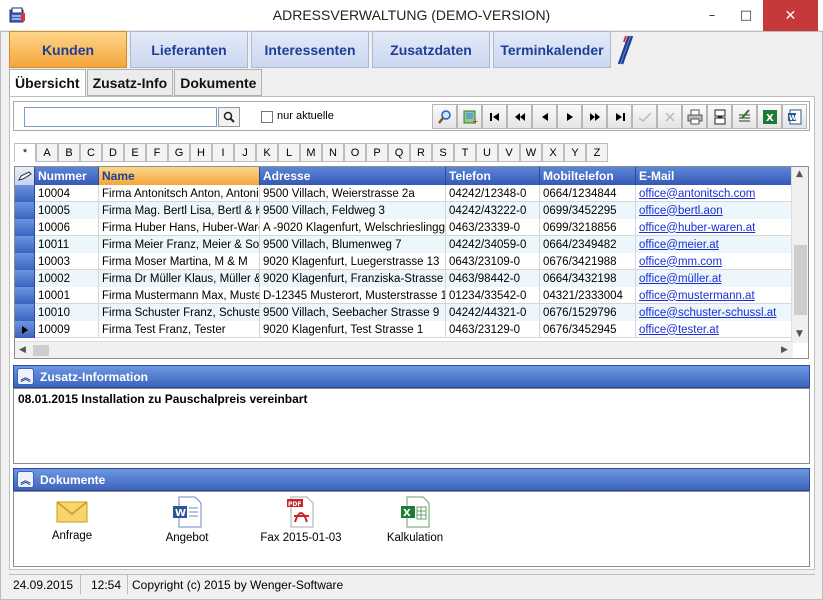 The width and height of the screenshot is (823, 600). What do you see at coordinates (189, 49) in the screenshot?
I see `tab-lieferanten: Lieferanten` at bounding box center [189, 49].